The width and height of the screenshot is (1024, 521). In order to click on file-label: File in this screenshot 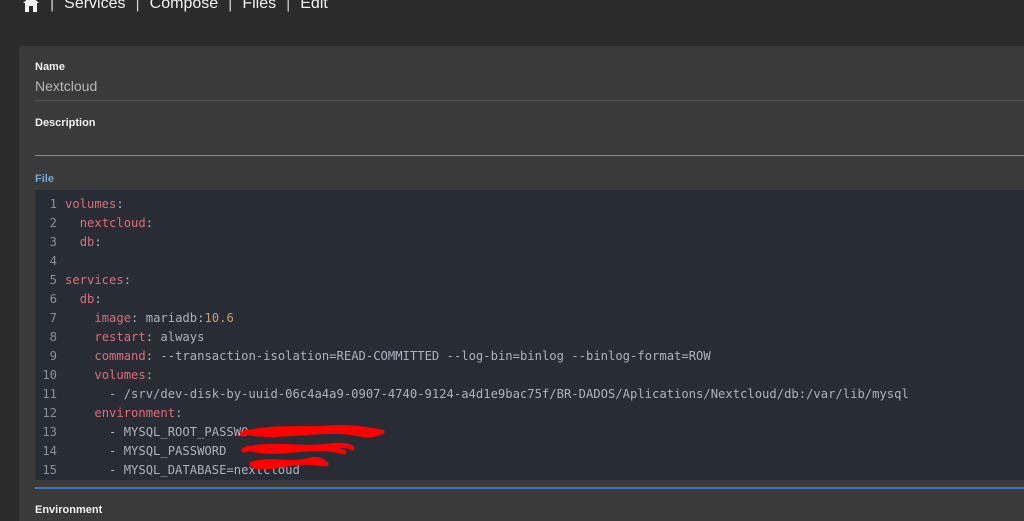, I will do `click(44, 179)`.